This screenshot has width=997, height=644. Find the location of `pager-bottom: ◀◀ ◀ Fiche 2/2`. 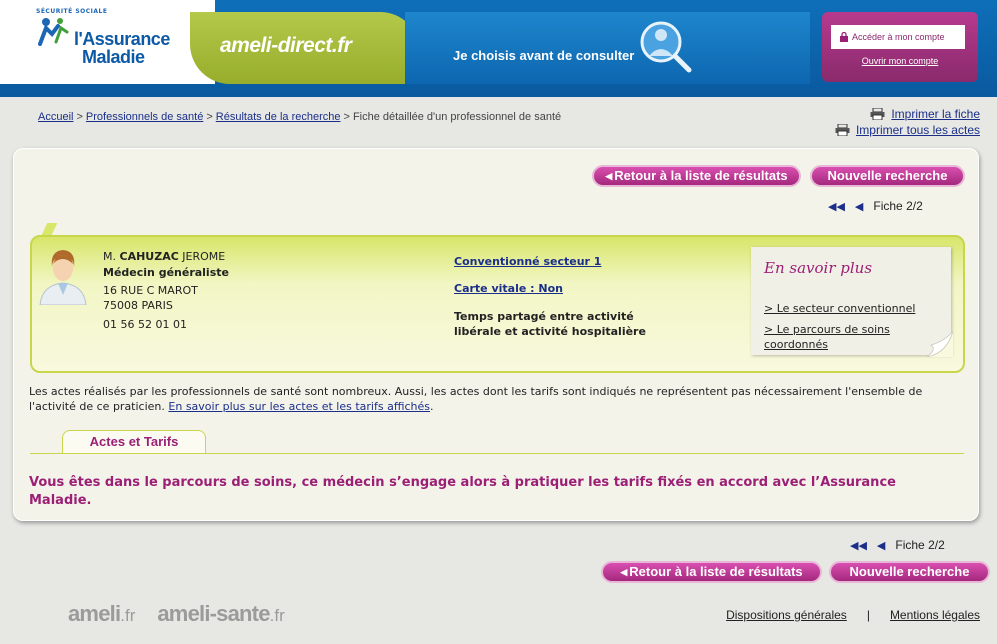

pager-bottom: ◀◀ ◀ Fiche 2/2 is located at coordinates (897, 545).